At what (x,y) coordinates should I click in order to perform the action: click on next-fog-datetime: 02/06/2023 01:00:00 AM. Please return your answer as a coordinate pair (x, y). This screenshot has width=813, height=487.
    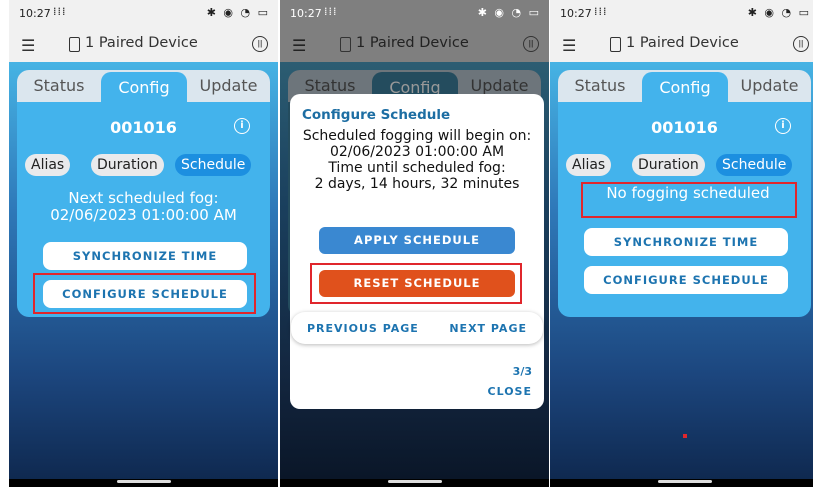
    Looking at the image, I should click on (143, 215).